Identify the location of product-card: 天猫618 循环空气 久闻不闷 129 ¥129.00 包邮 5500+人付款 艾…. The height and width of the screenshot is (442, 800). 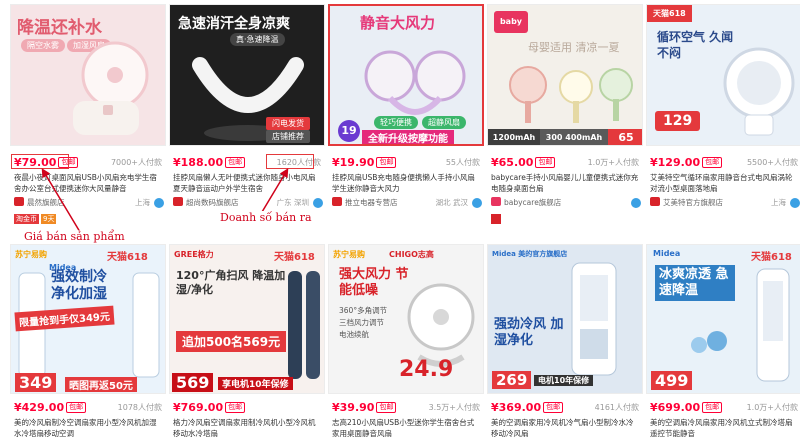
(723, 115).